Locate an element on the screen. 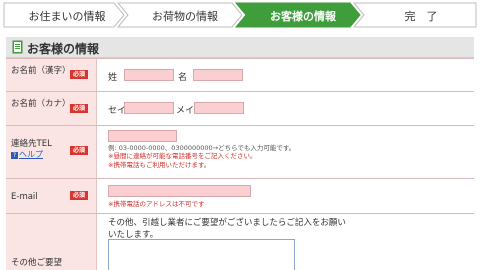 This screenshot has width=480, height=270. field-label-name-kanji: お名前（漢字） is located at coordinates (41, 71).